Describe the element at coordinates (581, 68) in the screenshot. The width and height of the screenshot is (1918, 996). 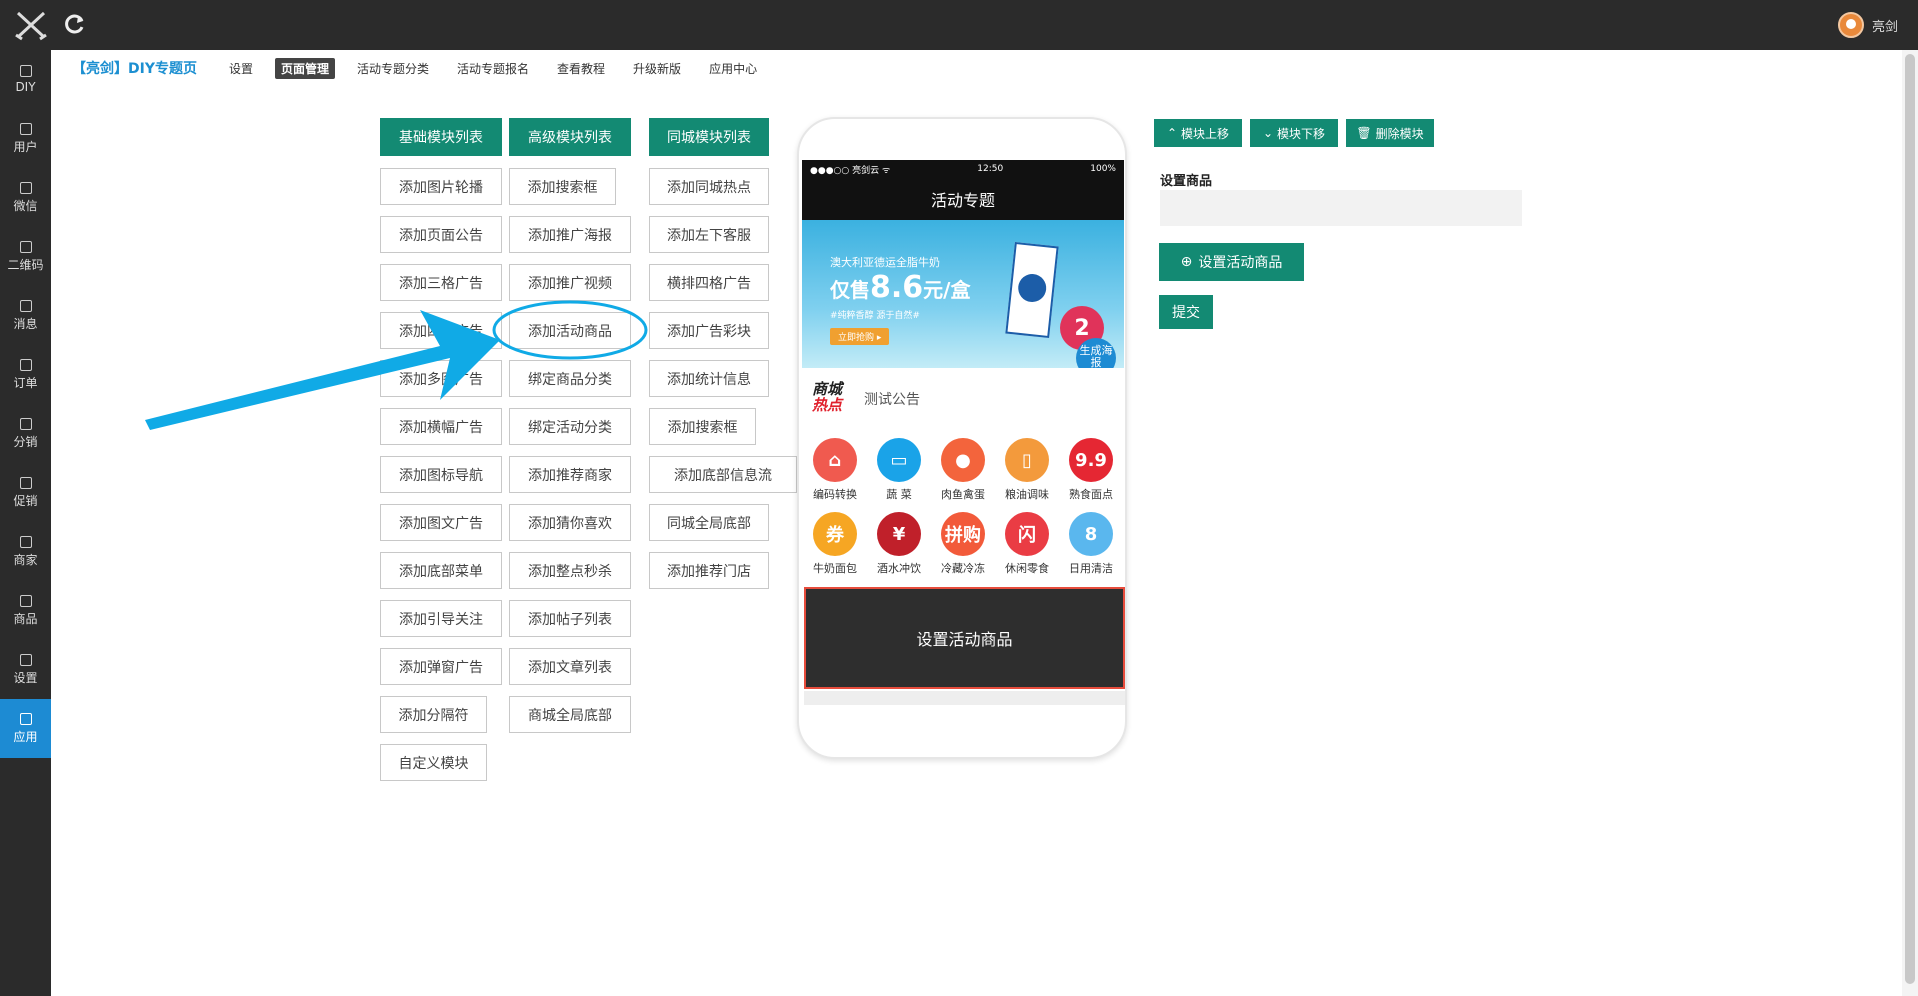
I see `tab-4: 查看教程` at that location.